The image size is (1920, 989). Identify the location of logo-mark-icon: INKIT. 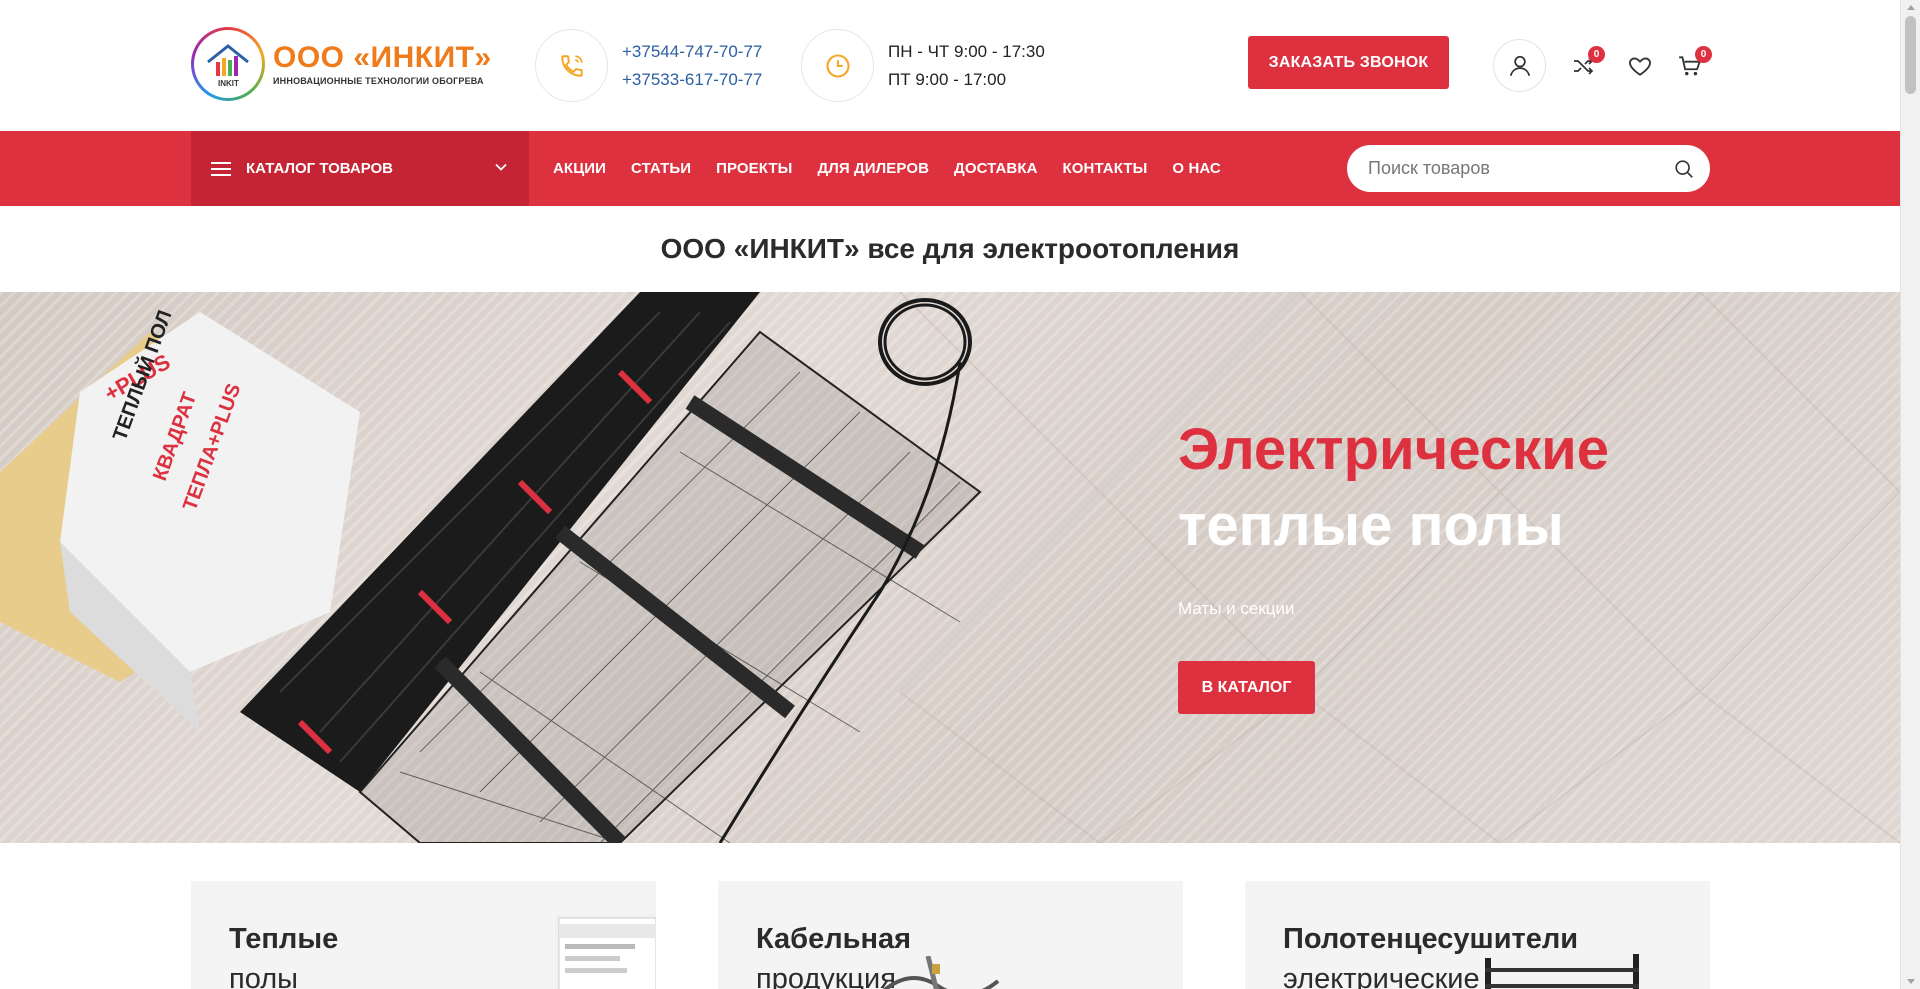
(228, 64).